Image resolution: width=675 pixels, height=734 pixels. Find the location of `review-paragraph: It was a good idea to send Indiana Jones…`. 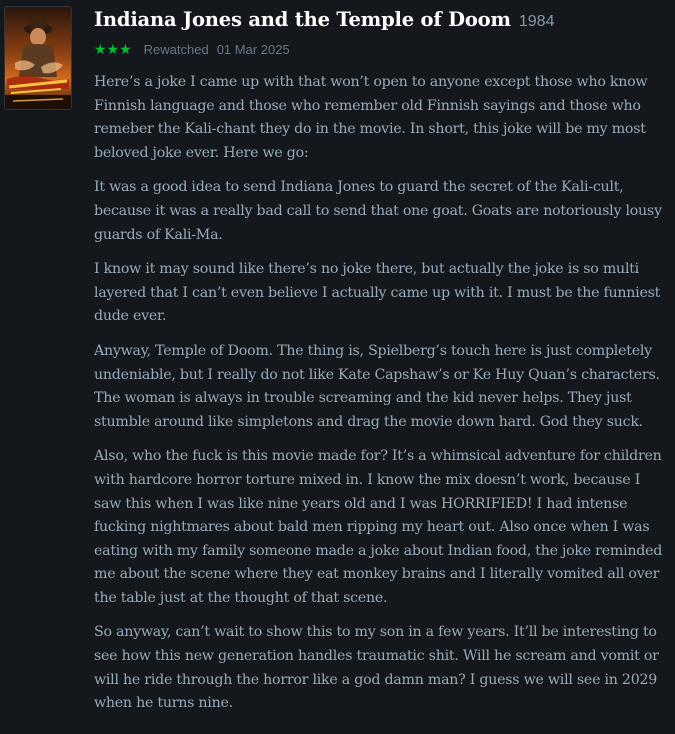

review-paragraph: It was a good idea to send Indiana Jones… is located at coordinates (378, 211).